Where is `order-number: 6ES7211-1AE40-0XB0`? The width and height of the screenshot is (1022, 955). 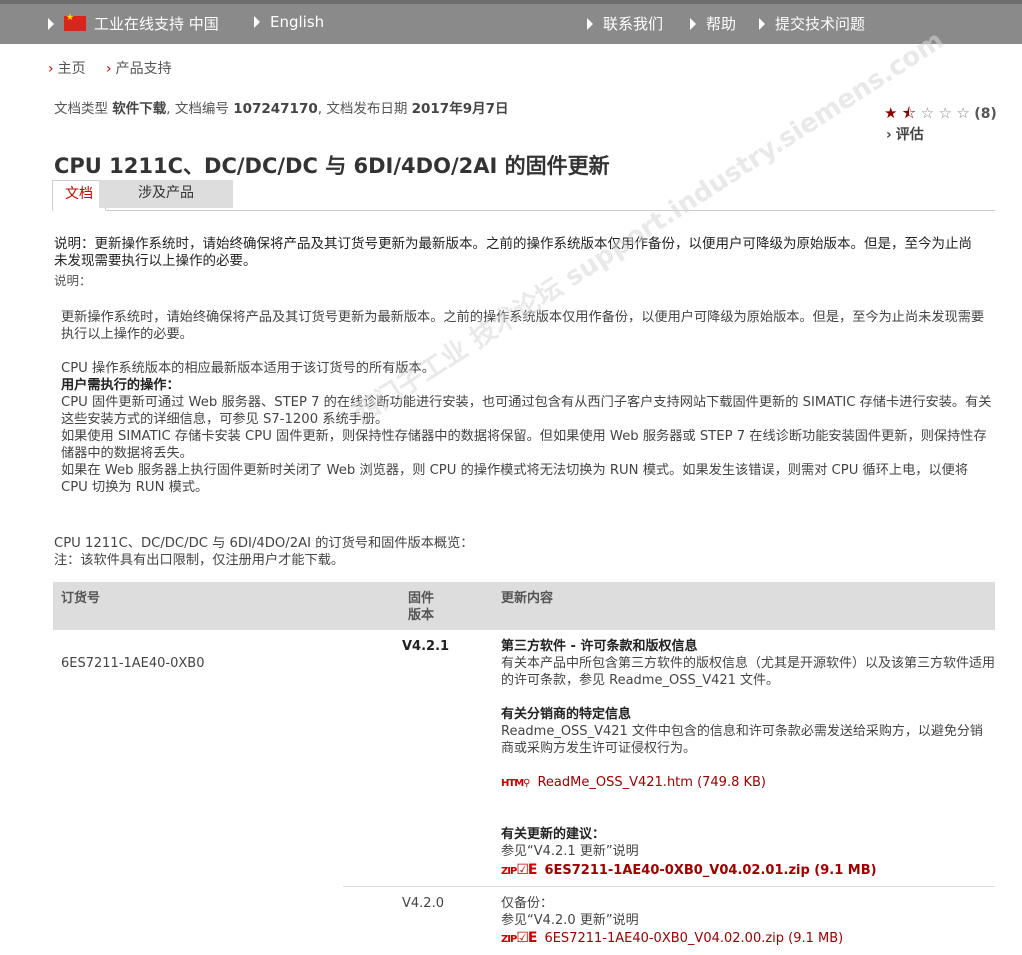
order-number: 6ES7211-1AE40-0XB0 is located at coordinates (133, 663).